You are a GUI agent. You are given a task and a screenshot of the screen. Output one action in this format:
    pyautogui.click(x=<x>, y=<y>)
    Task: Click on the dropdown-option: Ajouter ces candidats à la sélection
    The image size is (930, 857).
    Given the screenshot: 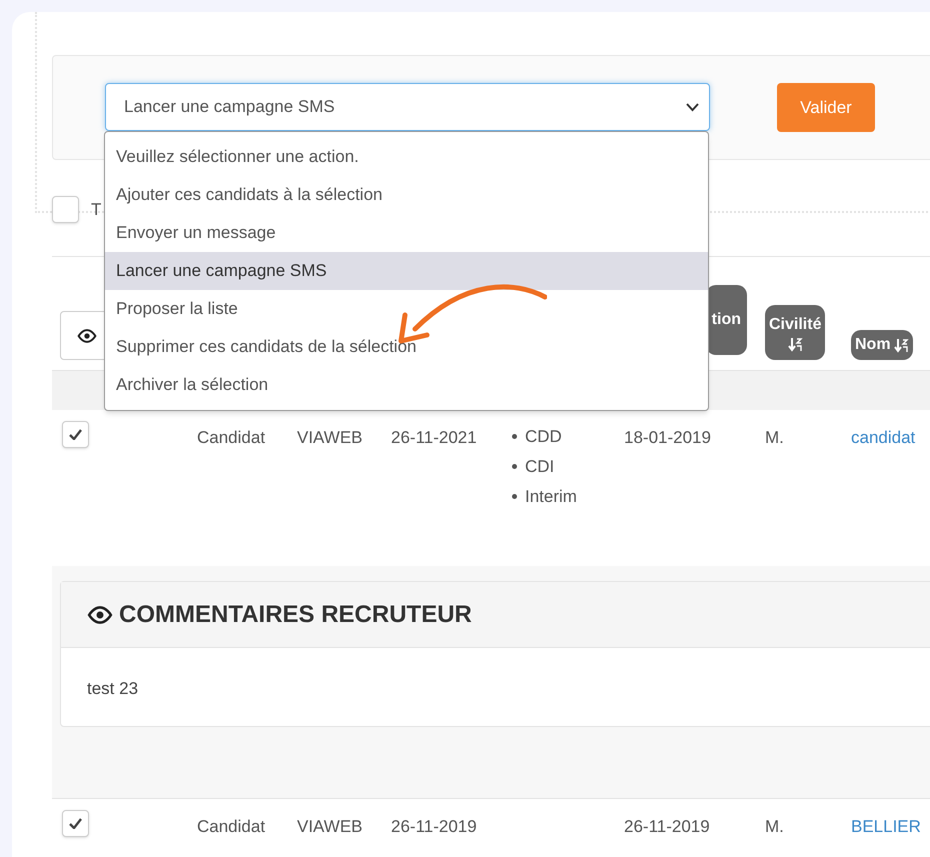 What is the action you would take?
    pyautogui.click(x=406, y=195)
    